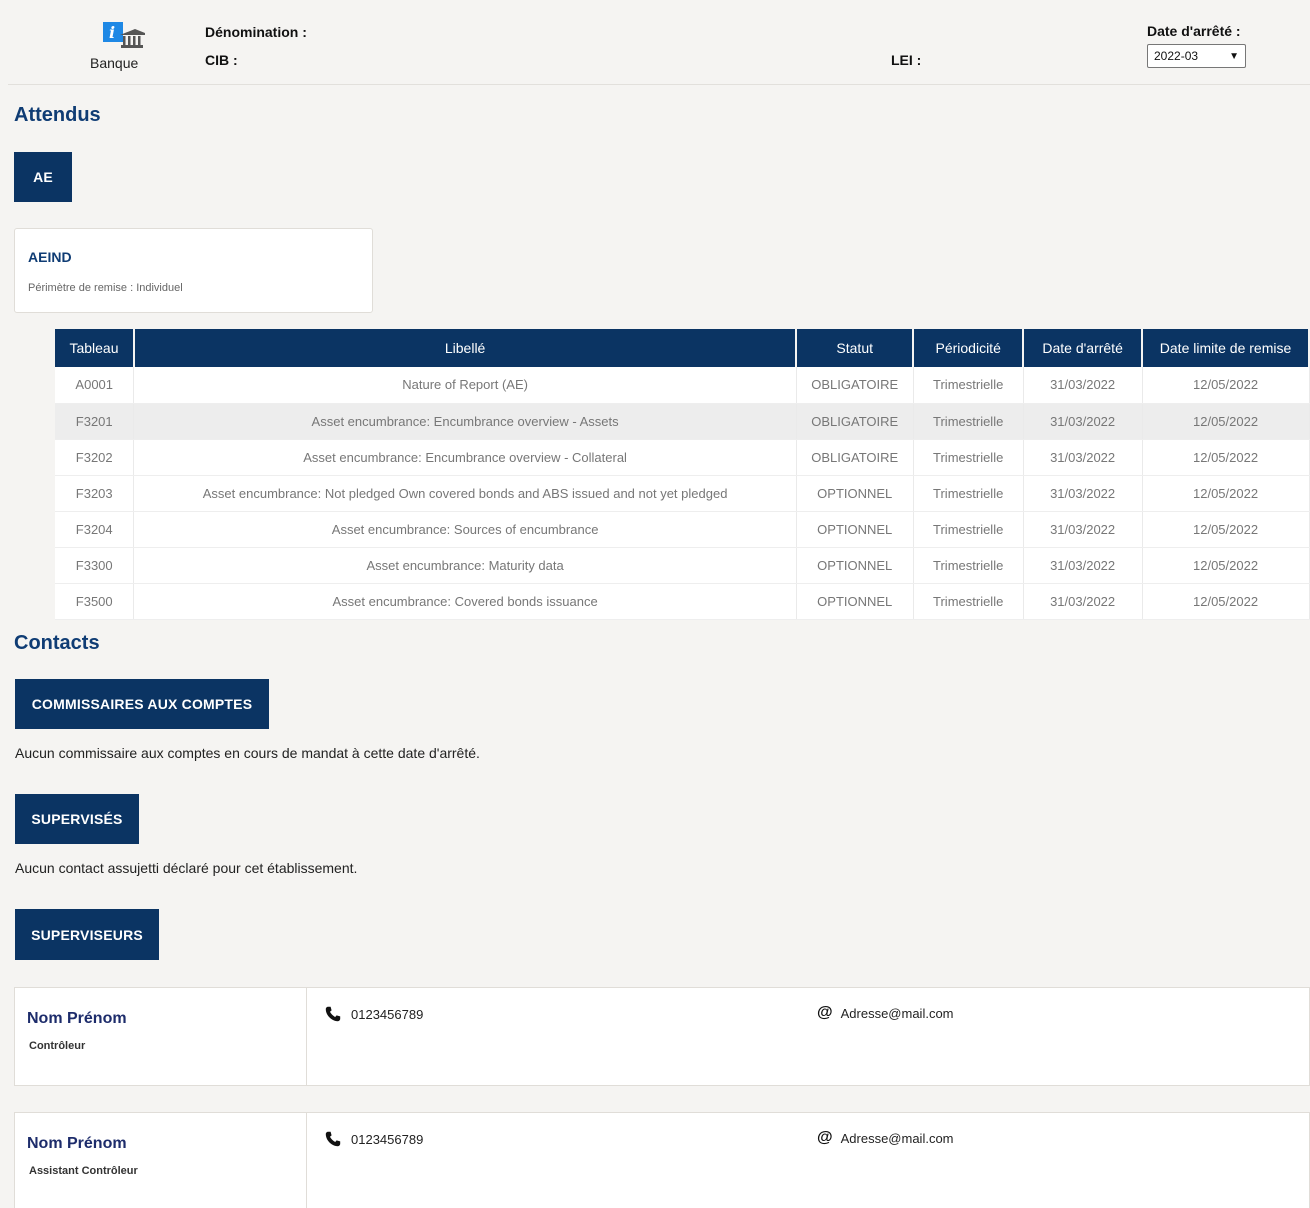 Image resolution: width=1310 pixels, height=1208 pixels. I want to click on table-cell: A0001, so click(95, 385).